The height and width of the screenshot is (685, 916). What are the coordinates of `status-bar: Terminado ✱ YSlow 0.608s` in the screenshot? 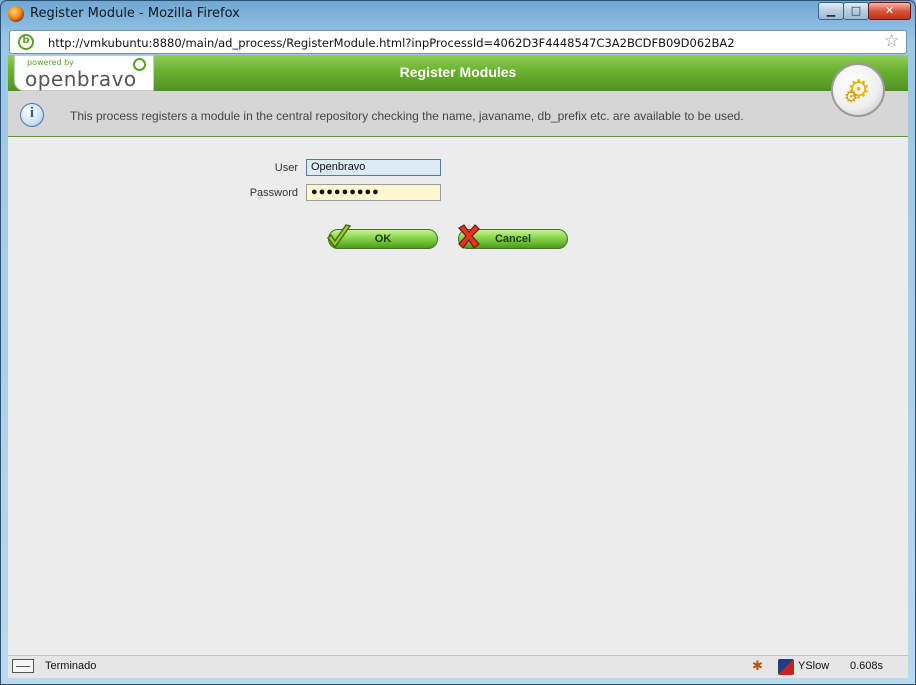 It's located at (458, 666).